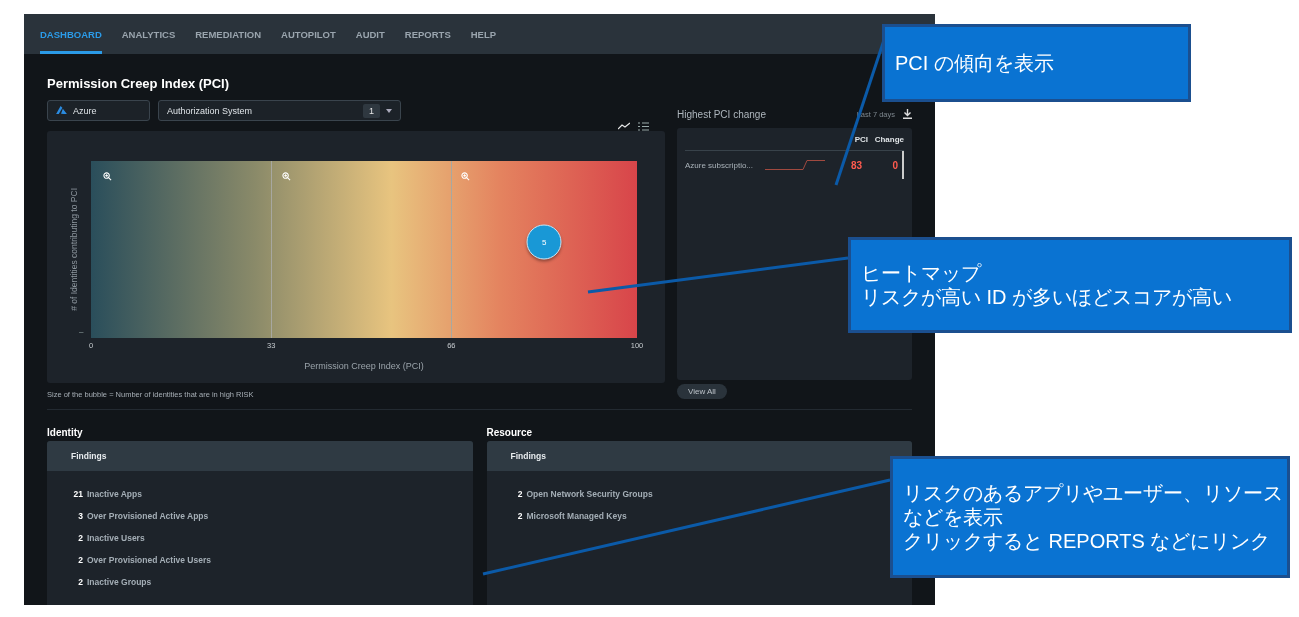  Describe the element at coordinates (856, 165) in the screenshot. I see `table-cell-text: 83` at that location.